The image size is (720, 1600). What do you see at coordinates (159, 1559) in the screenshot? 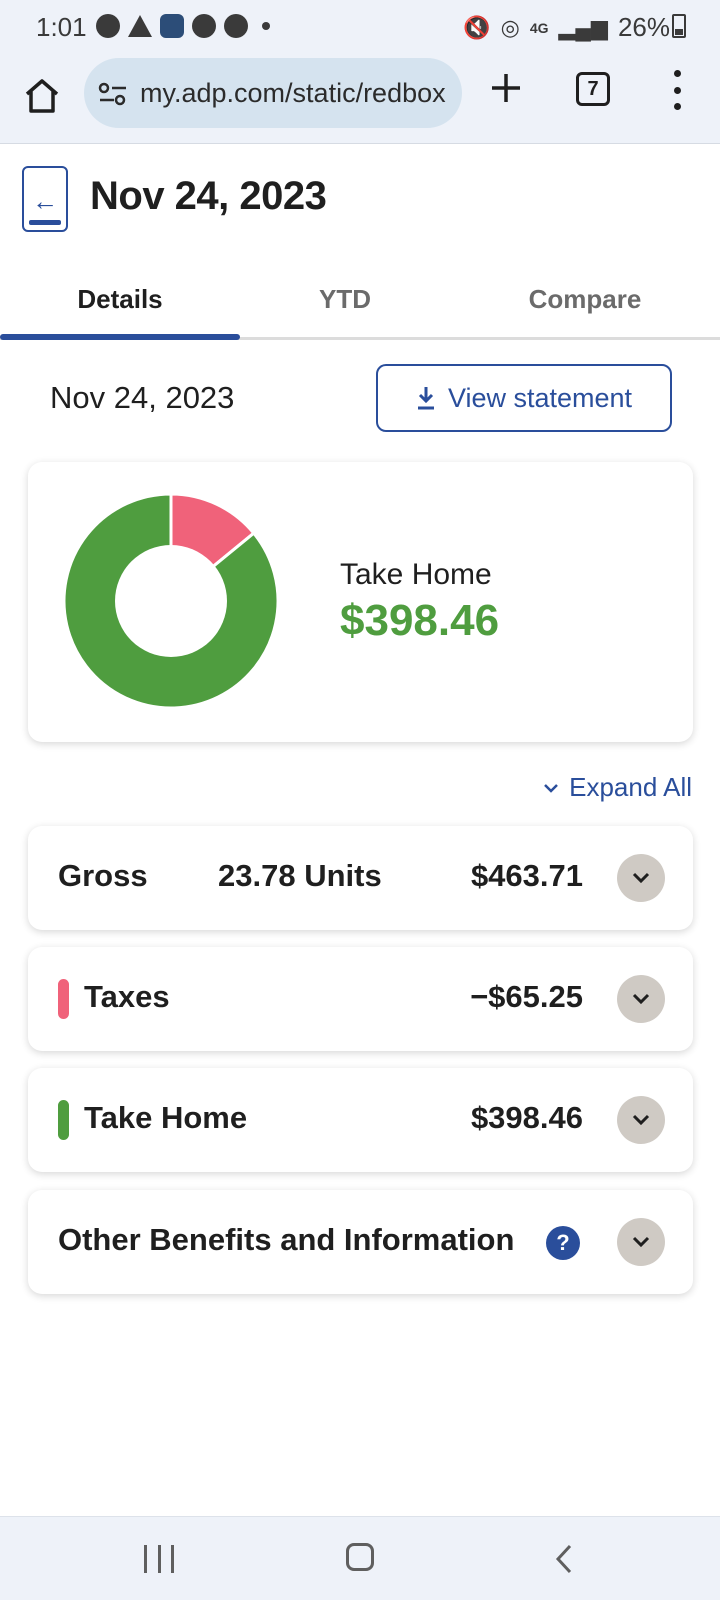
I see `recent-apps-icon` at bounding box center [159, 1559].